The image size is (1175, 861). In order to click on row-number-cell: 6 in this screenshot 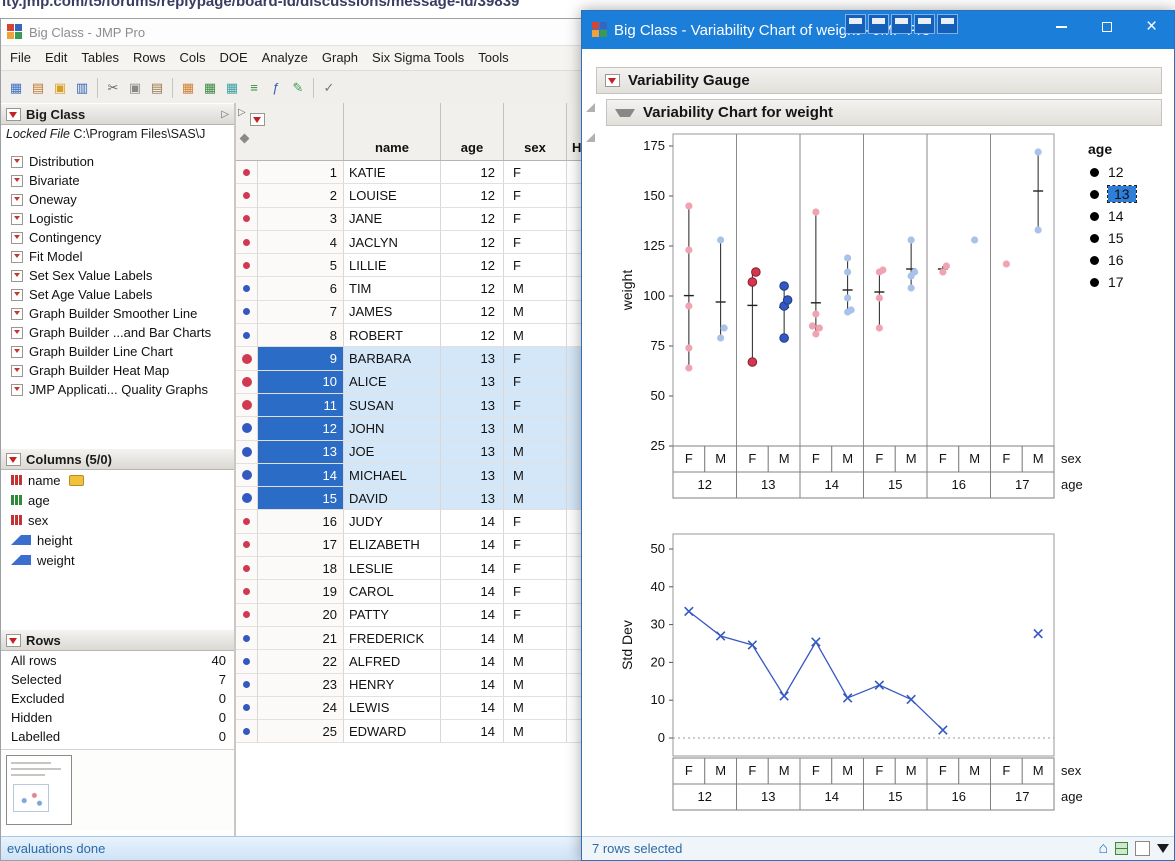, I will do `click(301, 289)`.